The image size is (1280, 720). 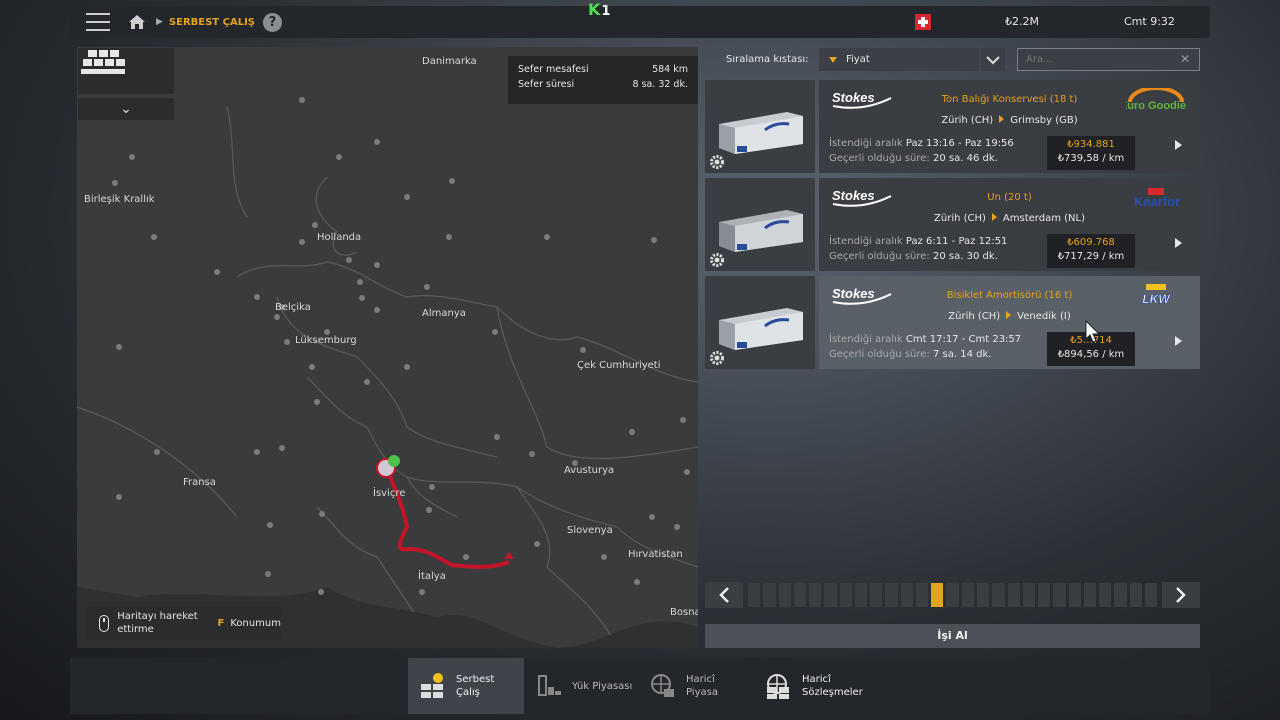 I want to click on tab-label: Haricî Piyasa, so click(x=702, y=686).